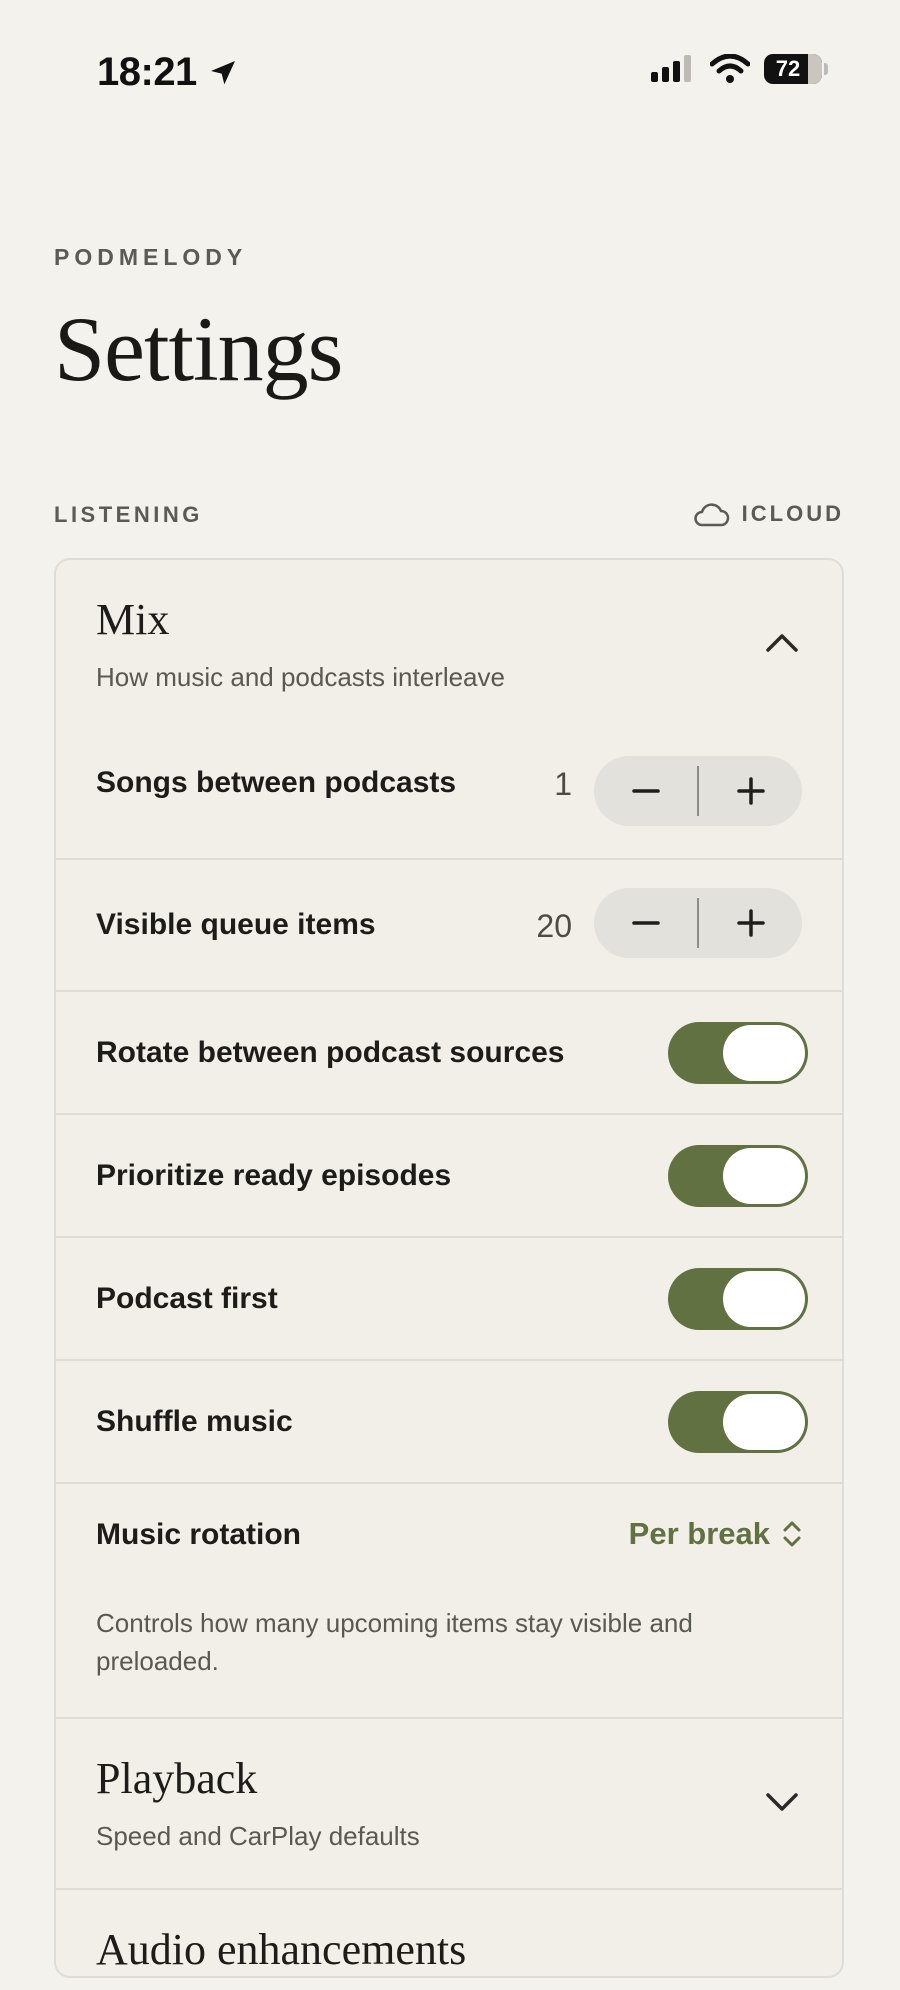 The width and height of the screenshot is (900, 1990). I want to click on battery-indicator: 72, so click(796, 69).